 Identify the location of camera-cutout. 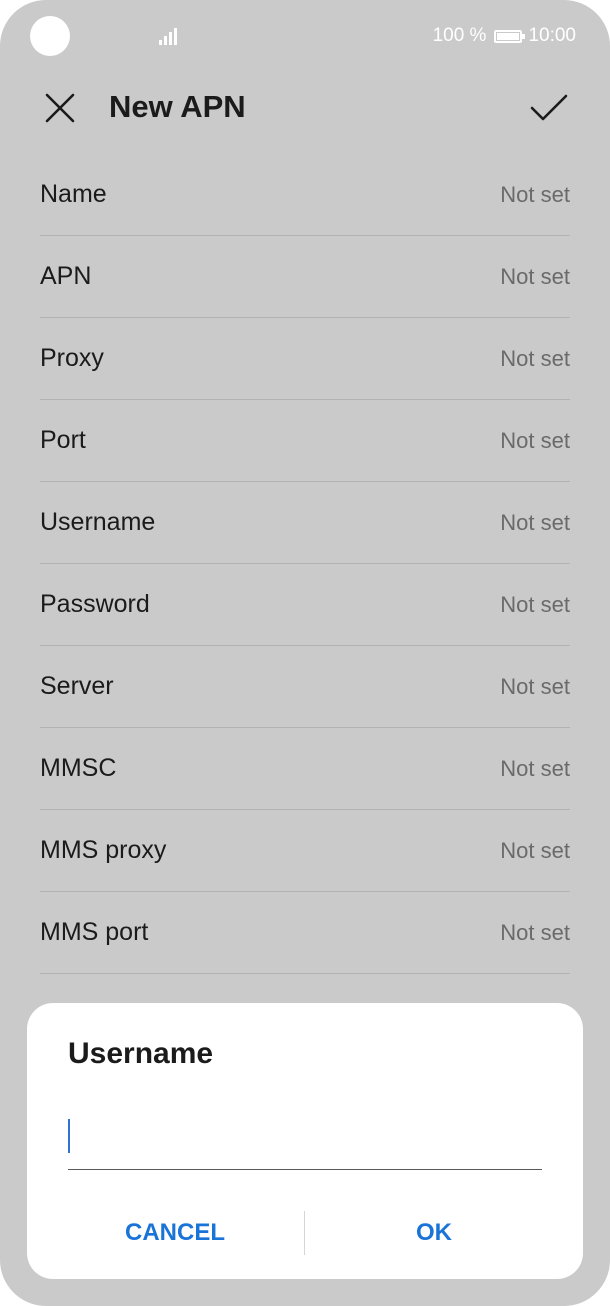
(50, 36).